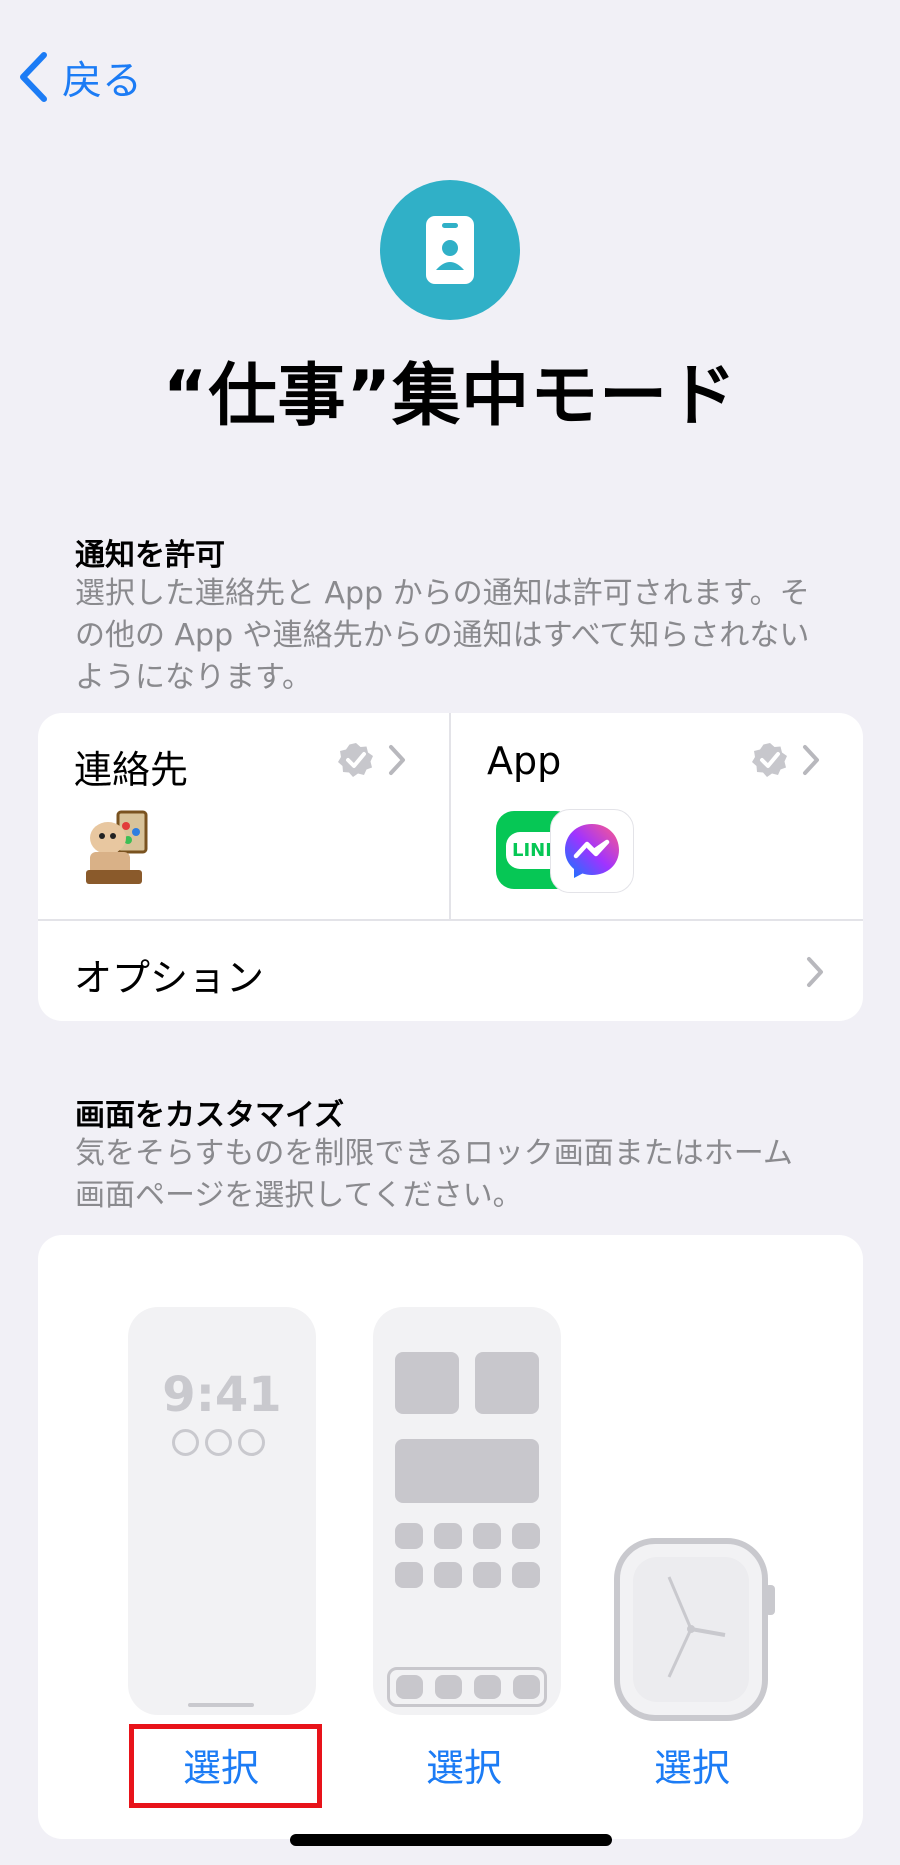 The height and width of the screenshot is (1865, 900). Describe the element at coordinates (222, 1511) in the screenshot. I see `lock-screen-preview: 9:41` at that location.